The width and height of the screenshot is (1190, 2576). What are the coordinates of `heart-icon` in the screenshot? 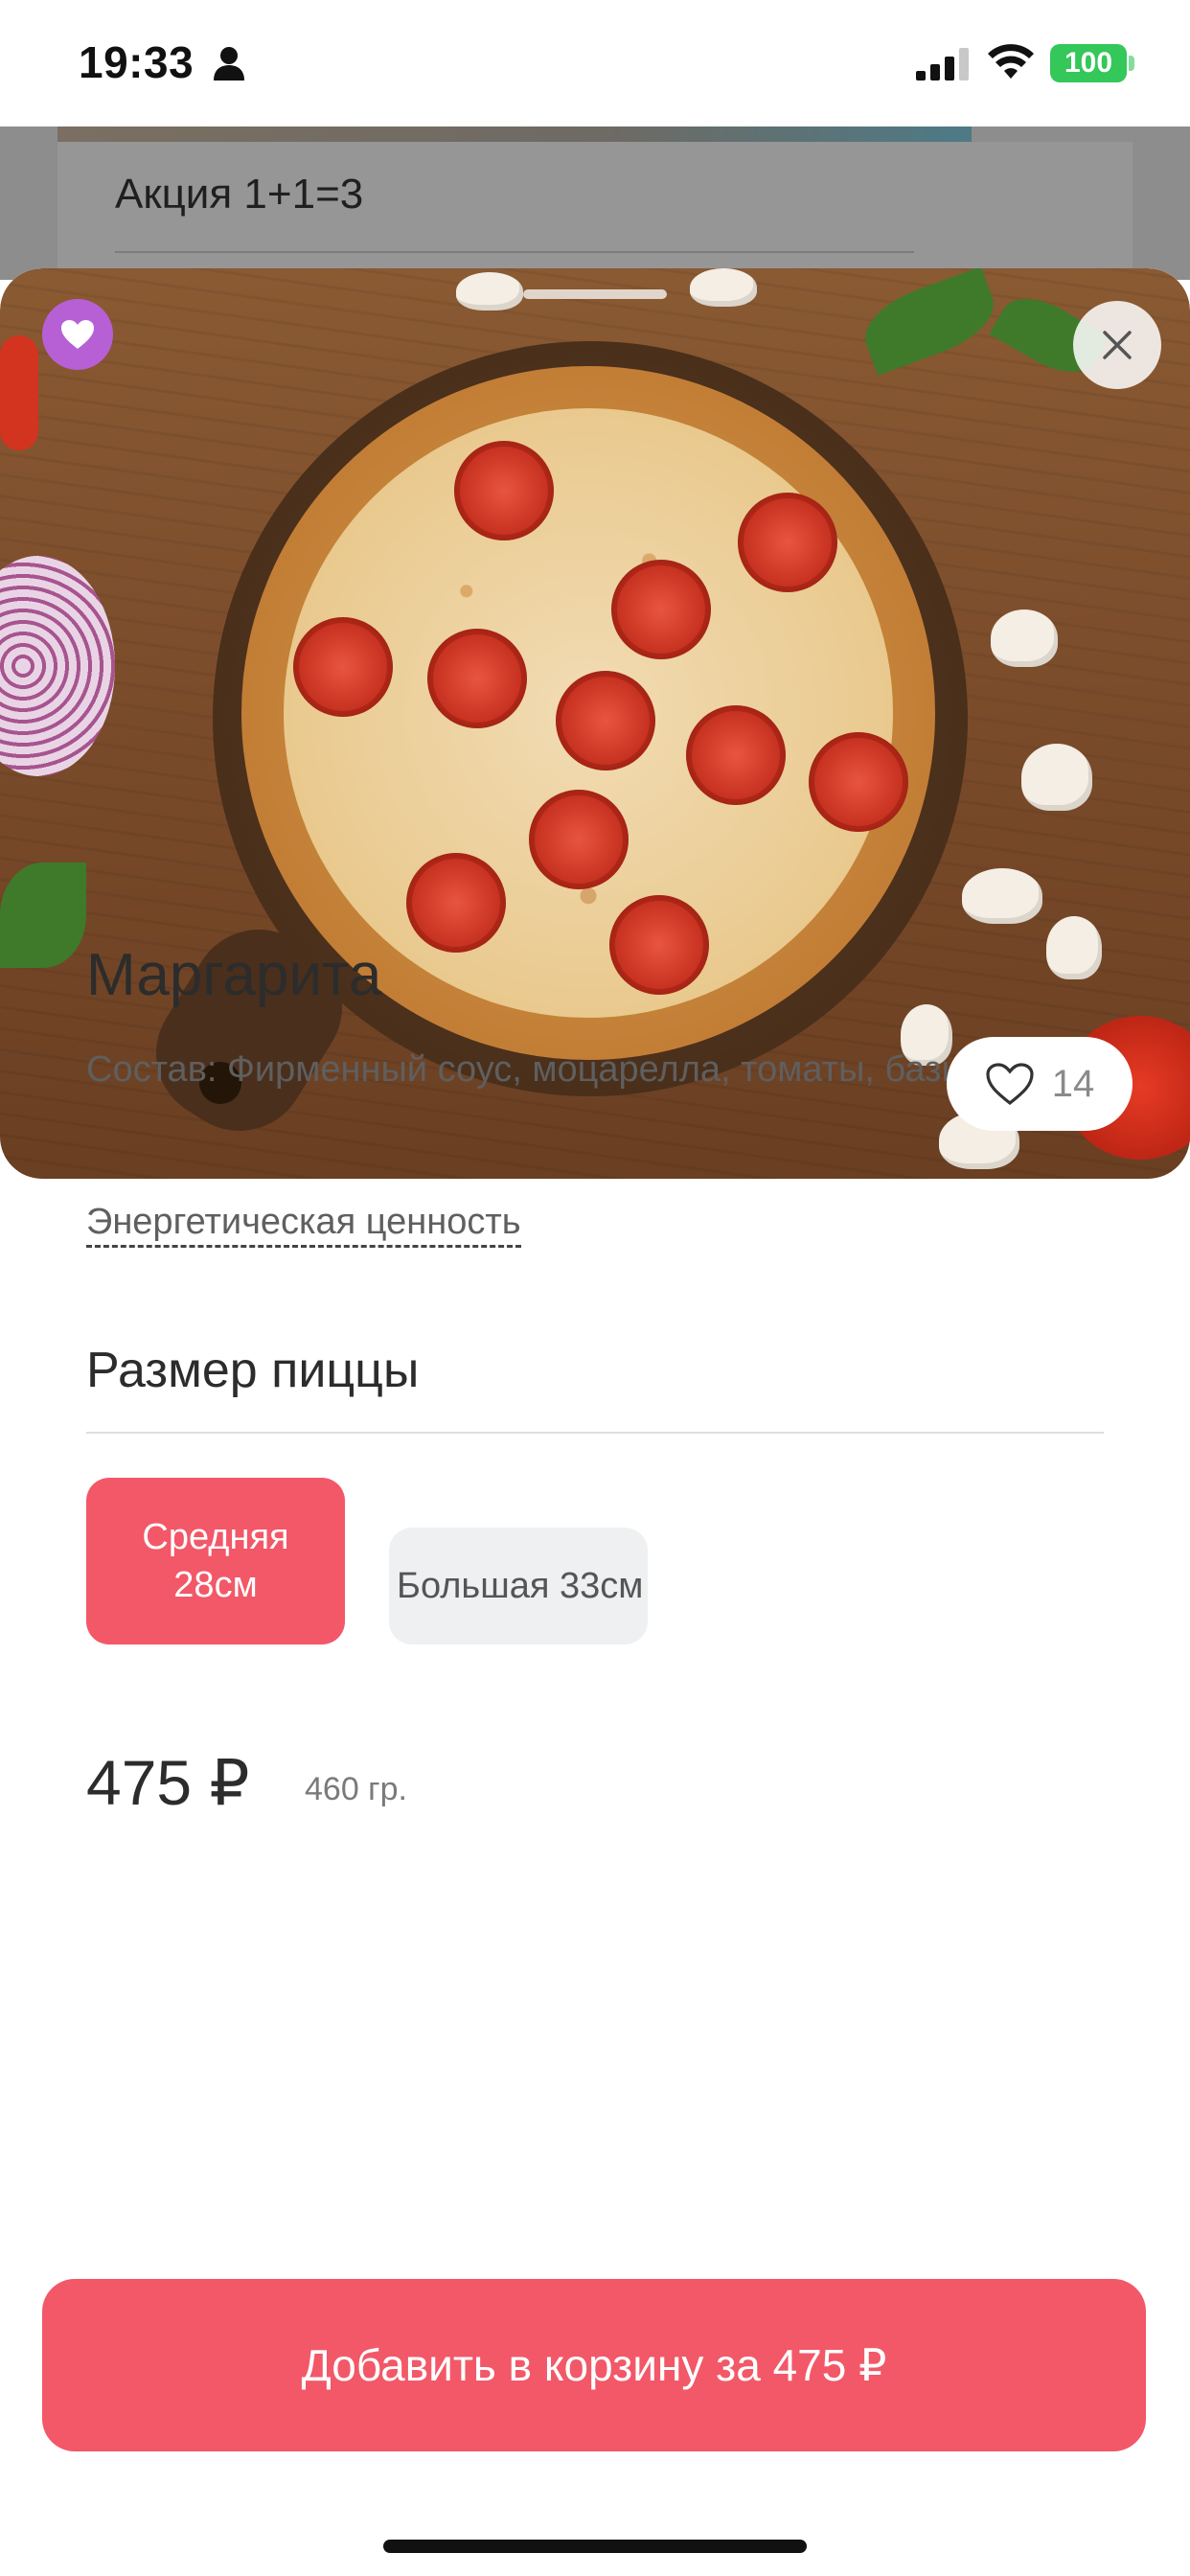 It's located at (78, 334).